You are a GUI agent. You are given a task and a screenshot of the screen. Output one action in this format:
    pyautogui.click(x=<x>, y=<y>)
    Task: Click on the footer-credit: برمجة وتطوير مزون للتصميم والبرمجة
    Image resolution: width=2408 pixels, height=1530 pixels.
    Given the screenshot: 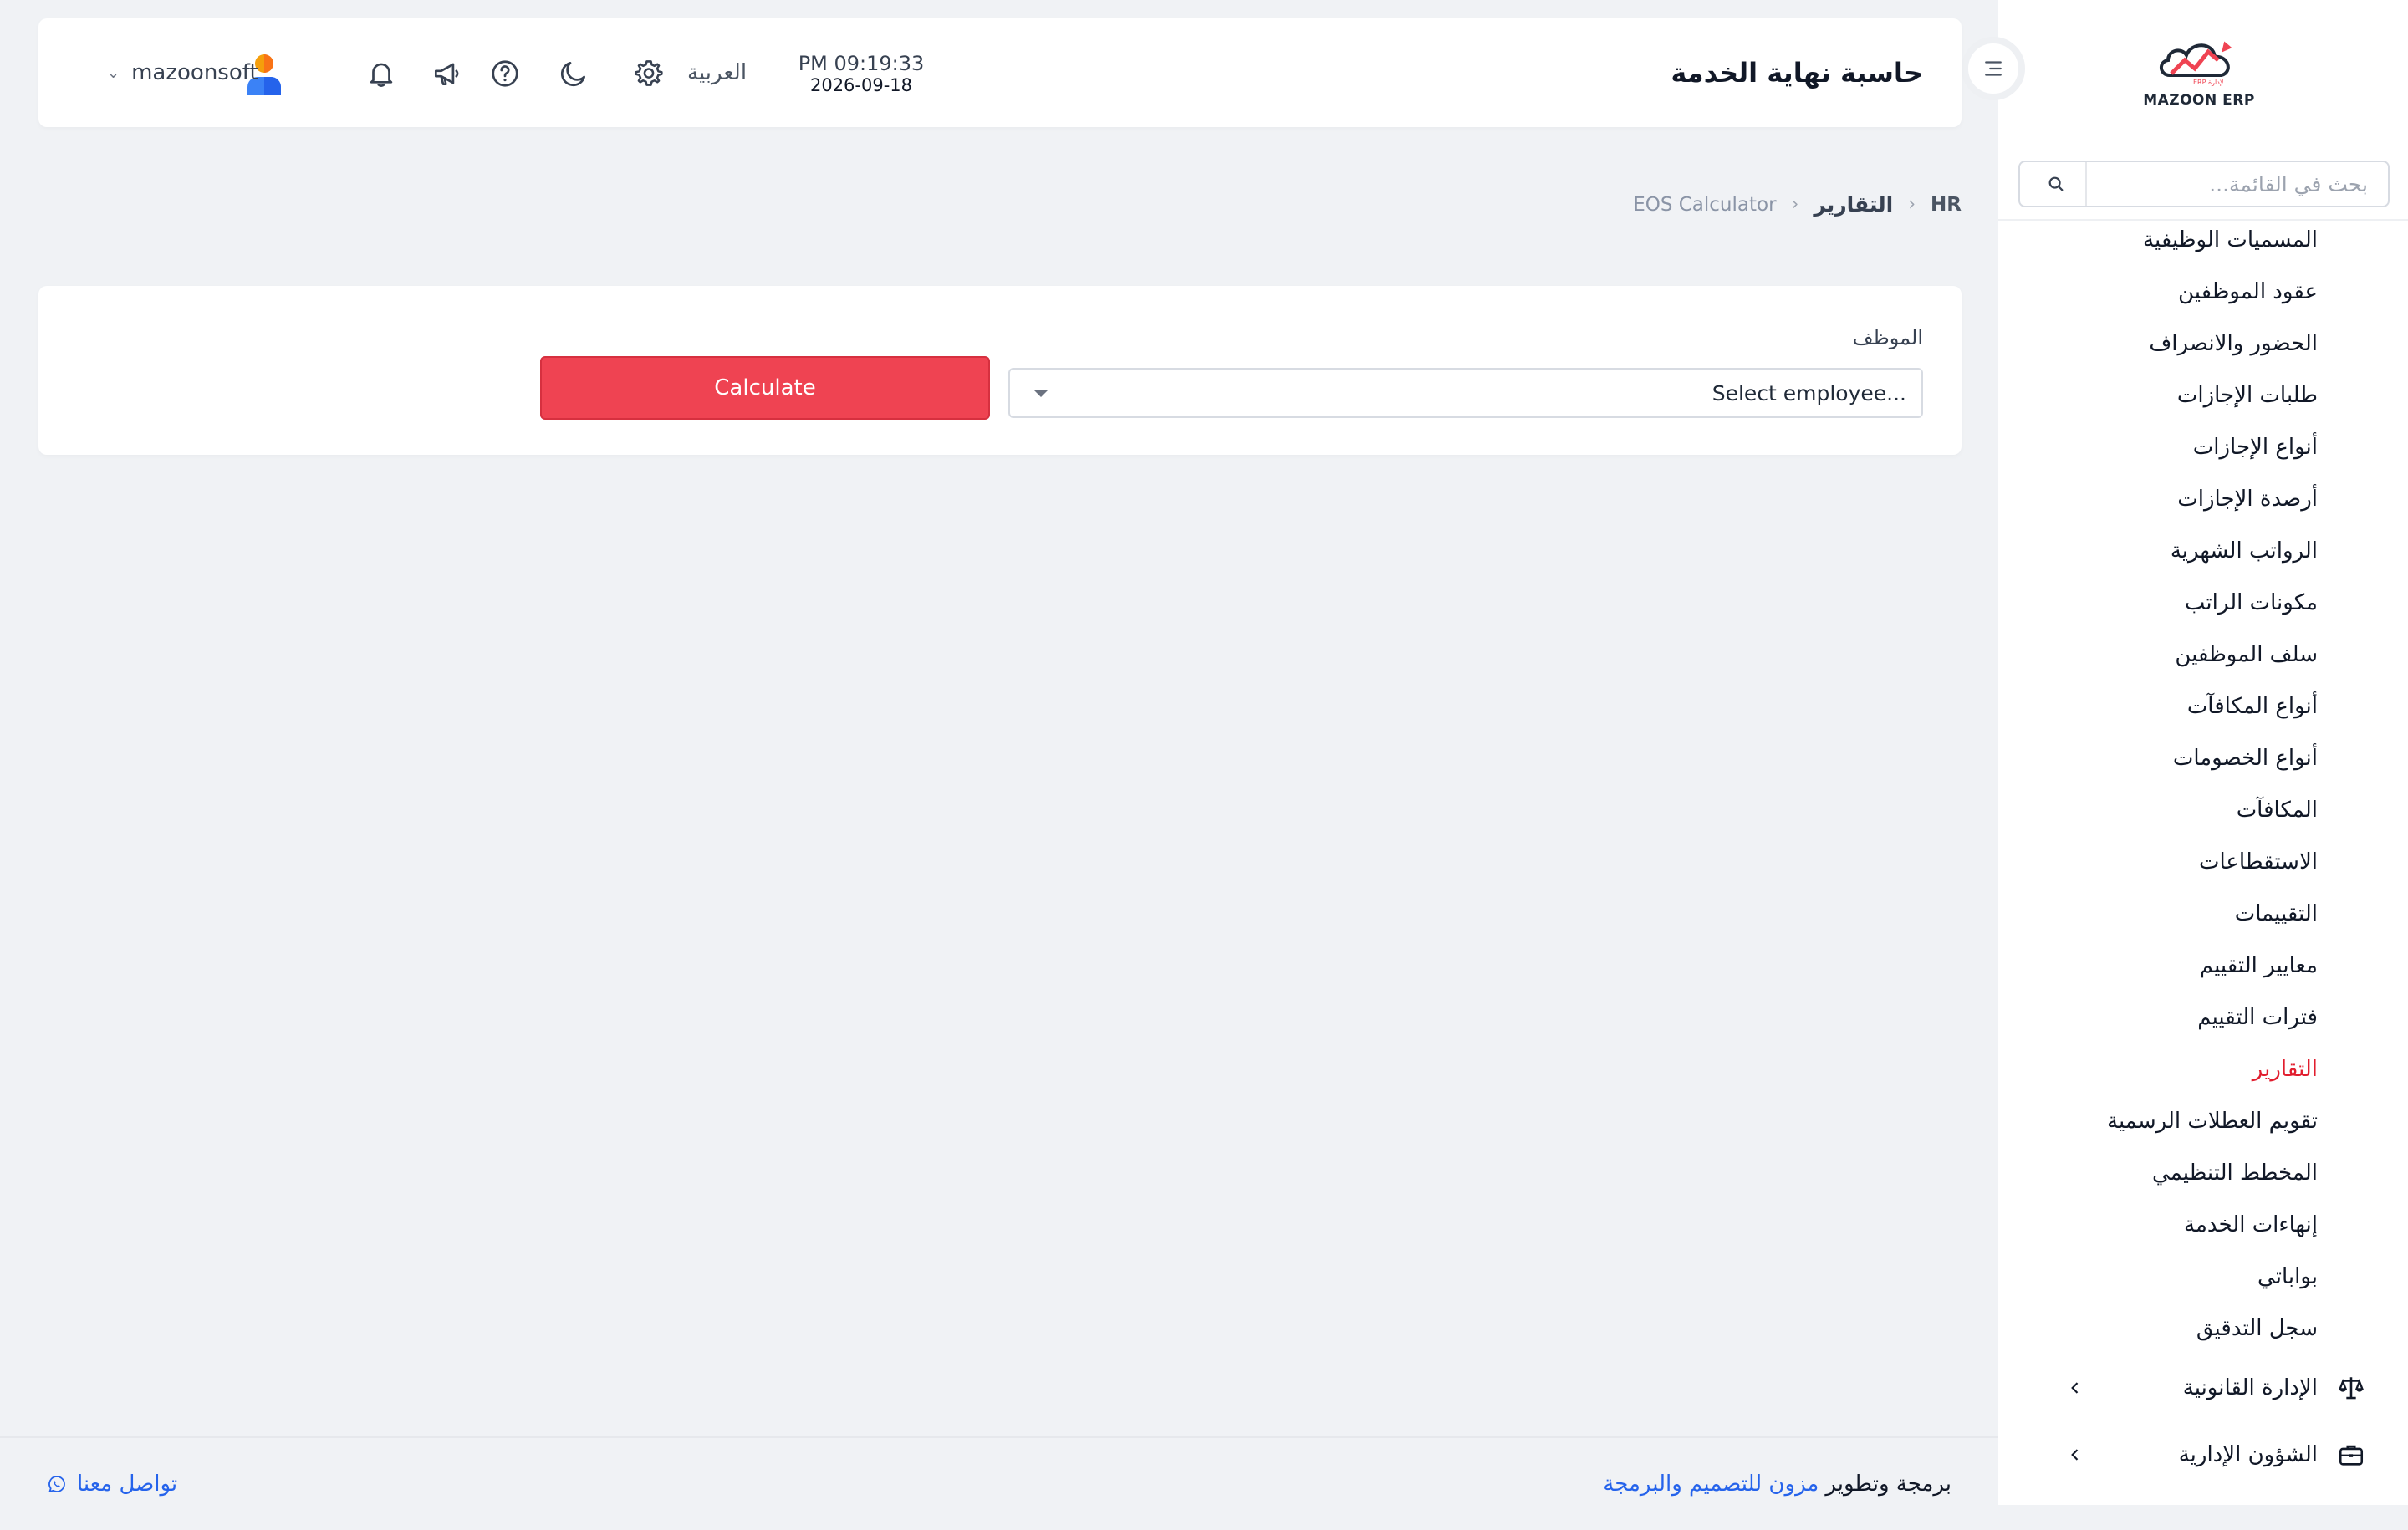 What is the action you would take?
    pyautogui.click(x=1777, y=1484)
    